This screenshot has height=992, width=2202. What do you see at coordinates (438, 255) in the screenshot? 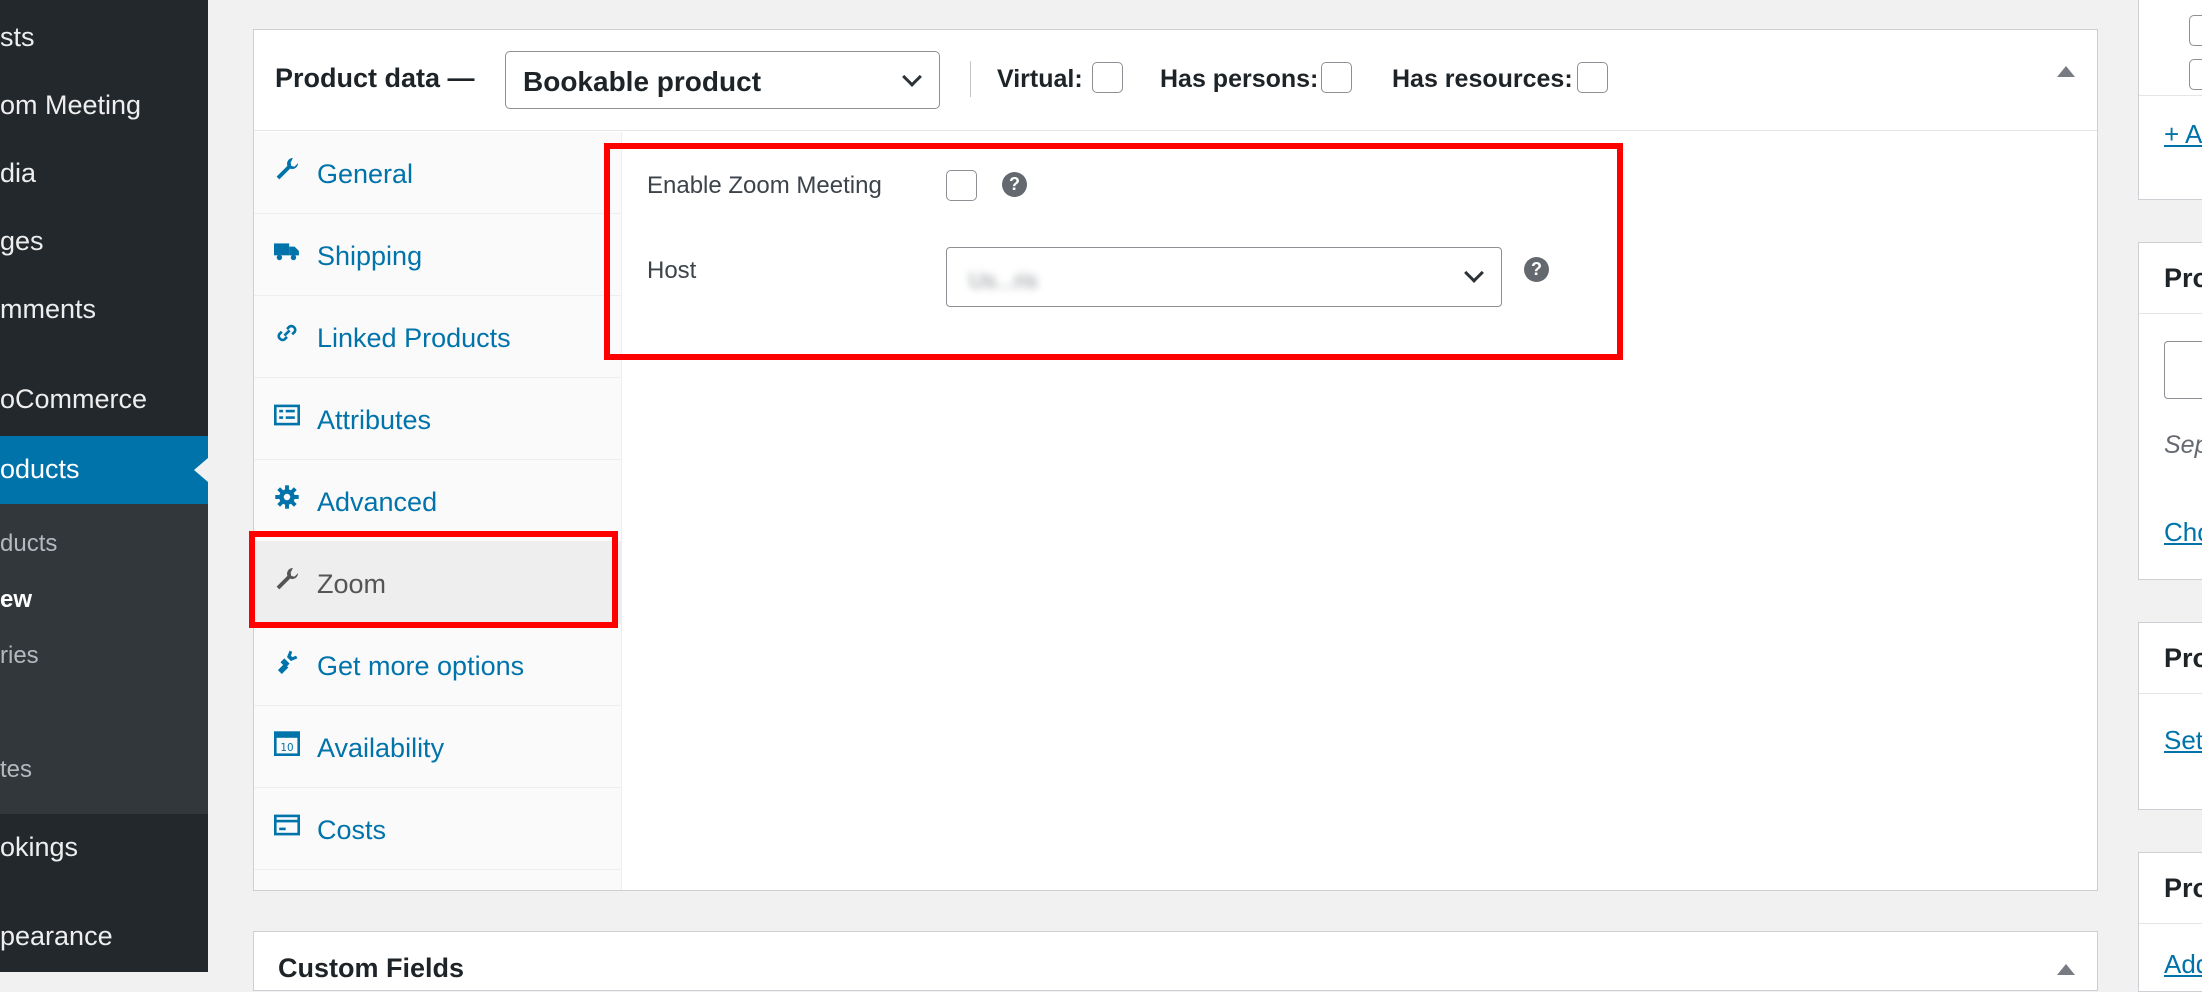
I see `tab-shipping: Shipping` at bounding box center [438, 255].